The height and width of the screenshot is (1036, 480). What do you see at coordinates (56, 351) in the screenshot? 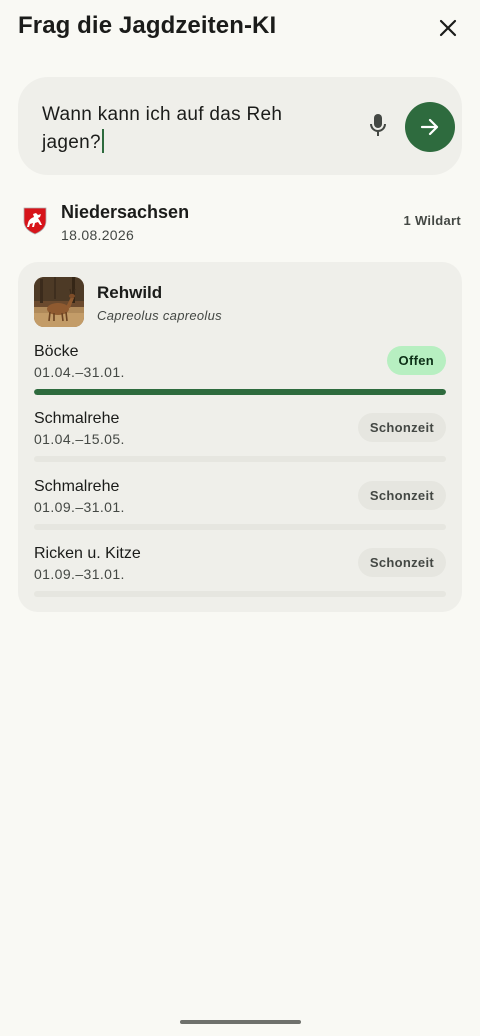
I see `season-name: Böcke` at bounding box center [56, 351].